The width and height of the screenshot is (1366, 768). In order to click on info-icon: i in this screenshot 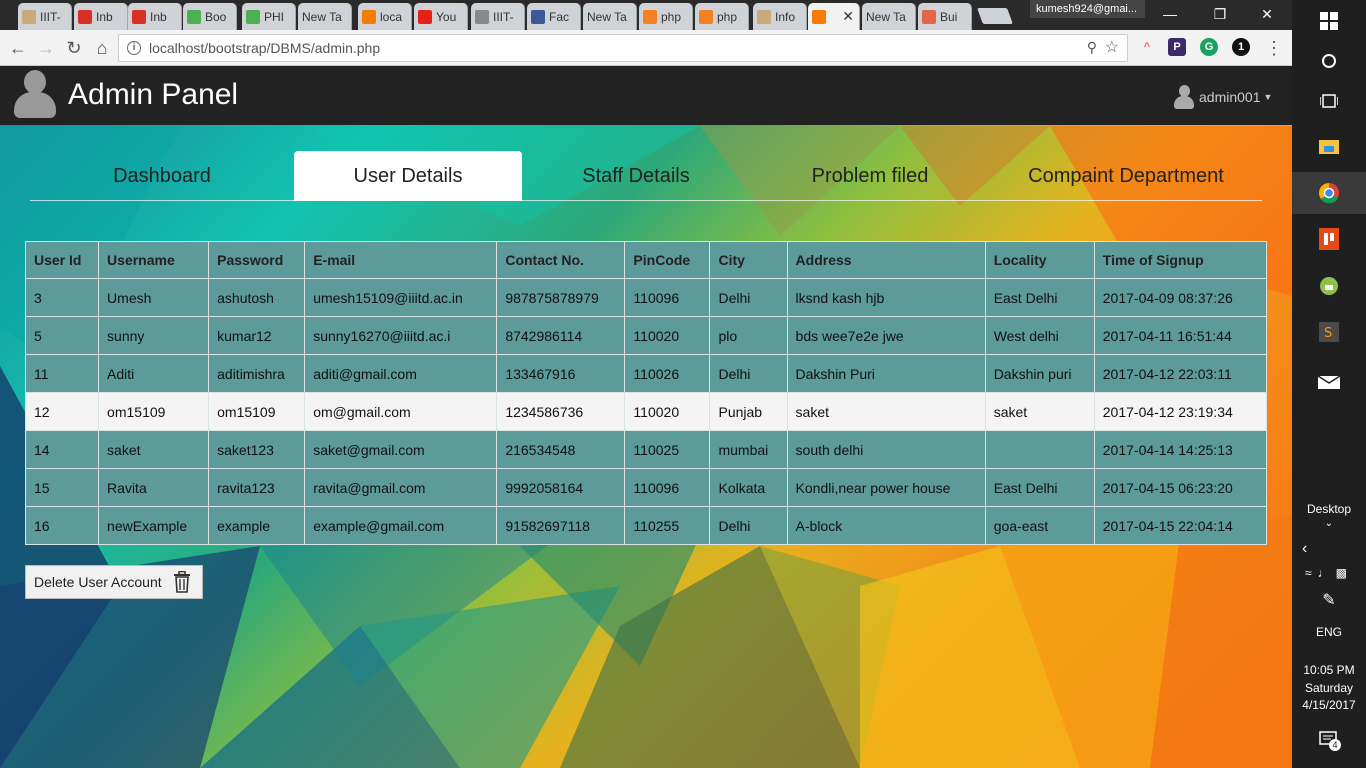, I will do `click(134, 48)`.